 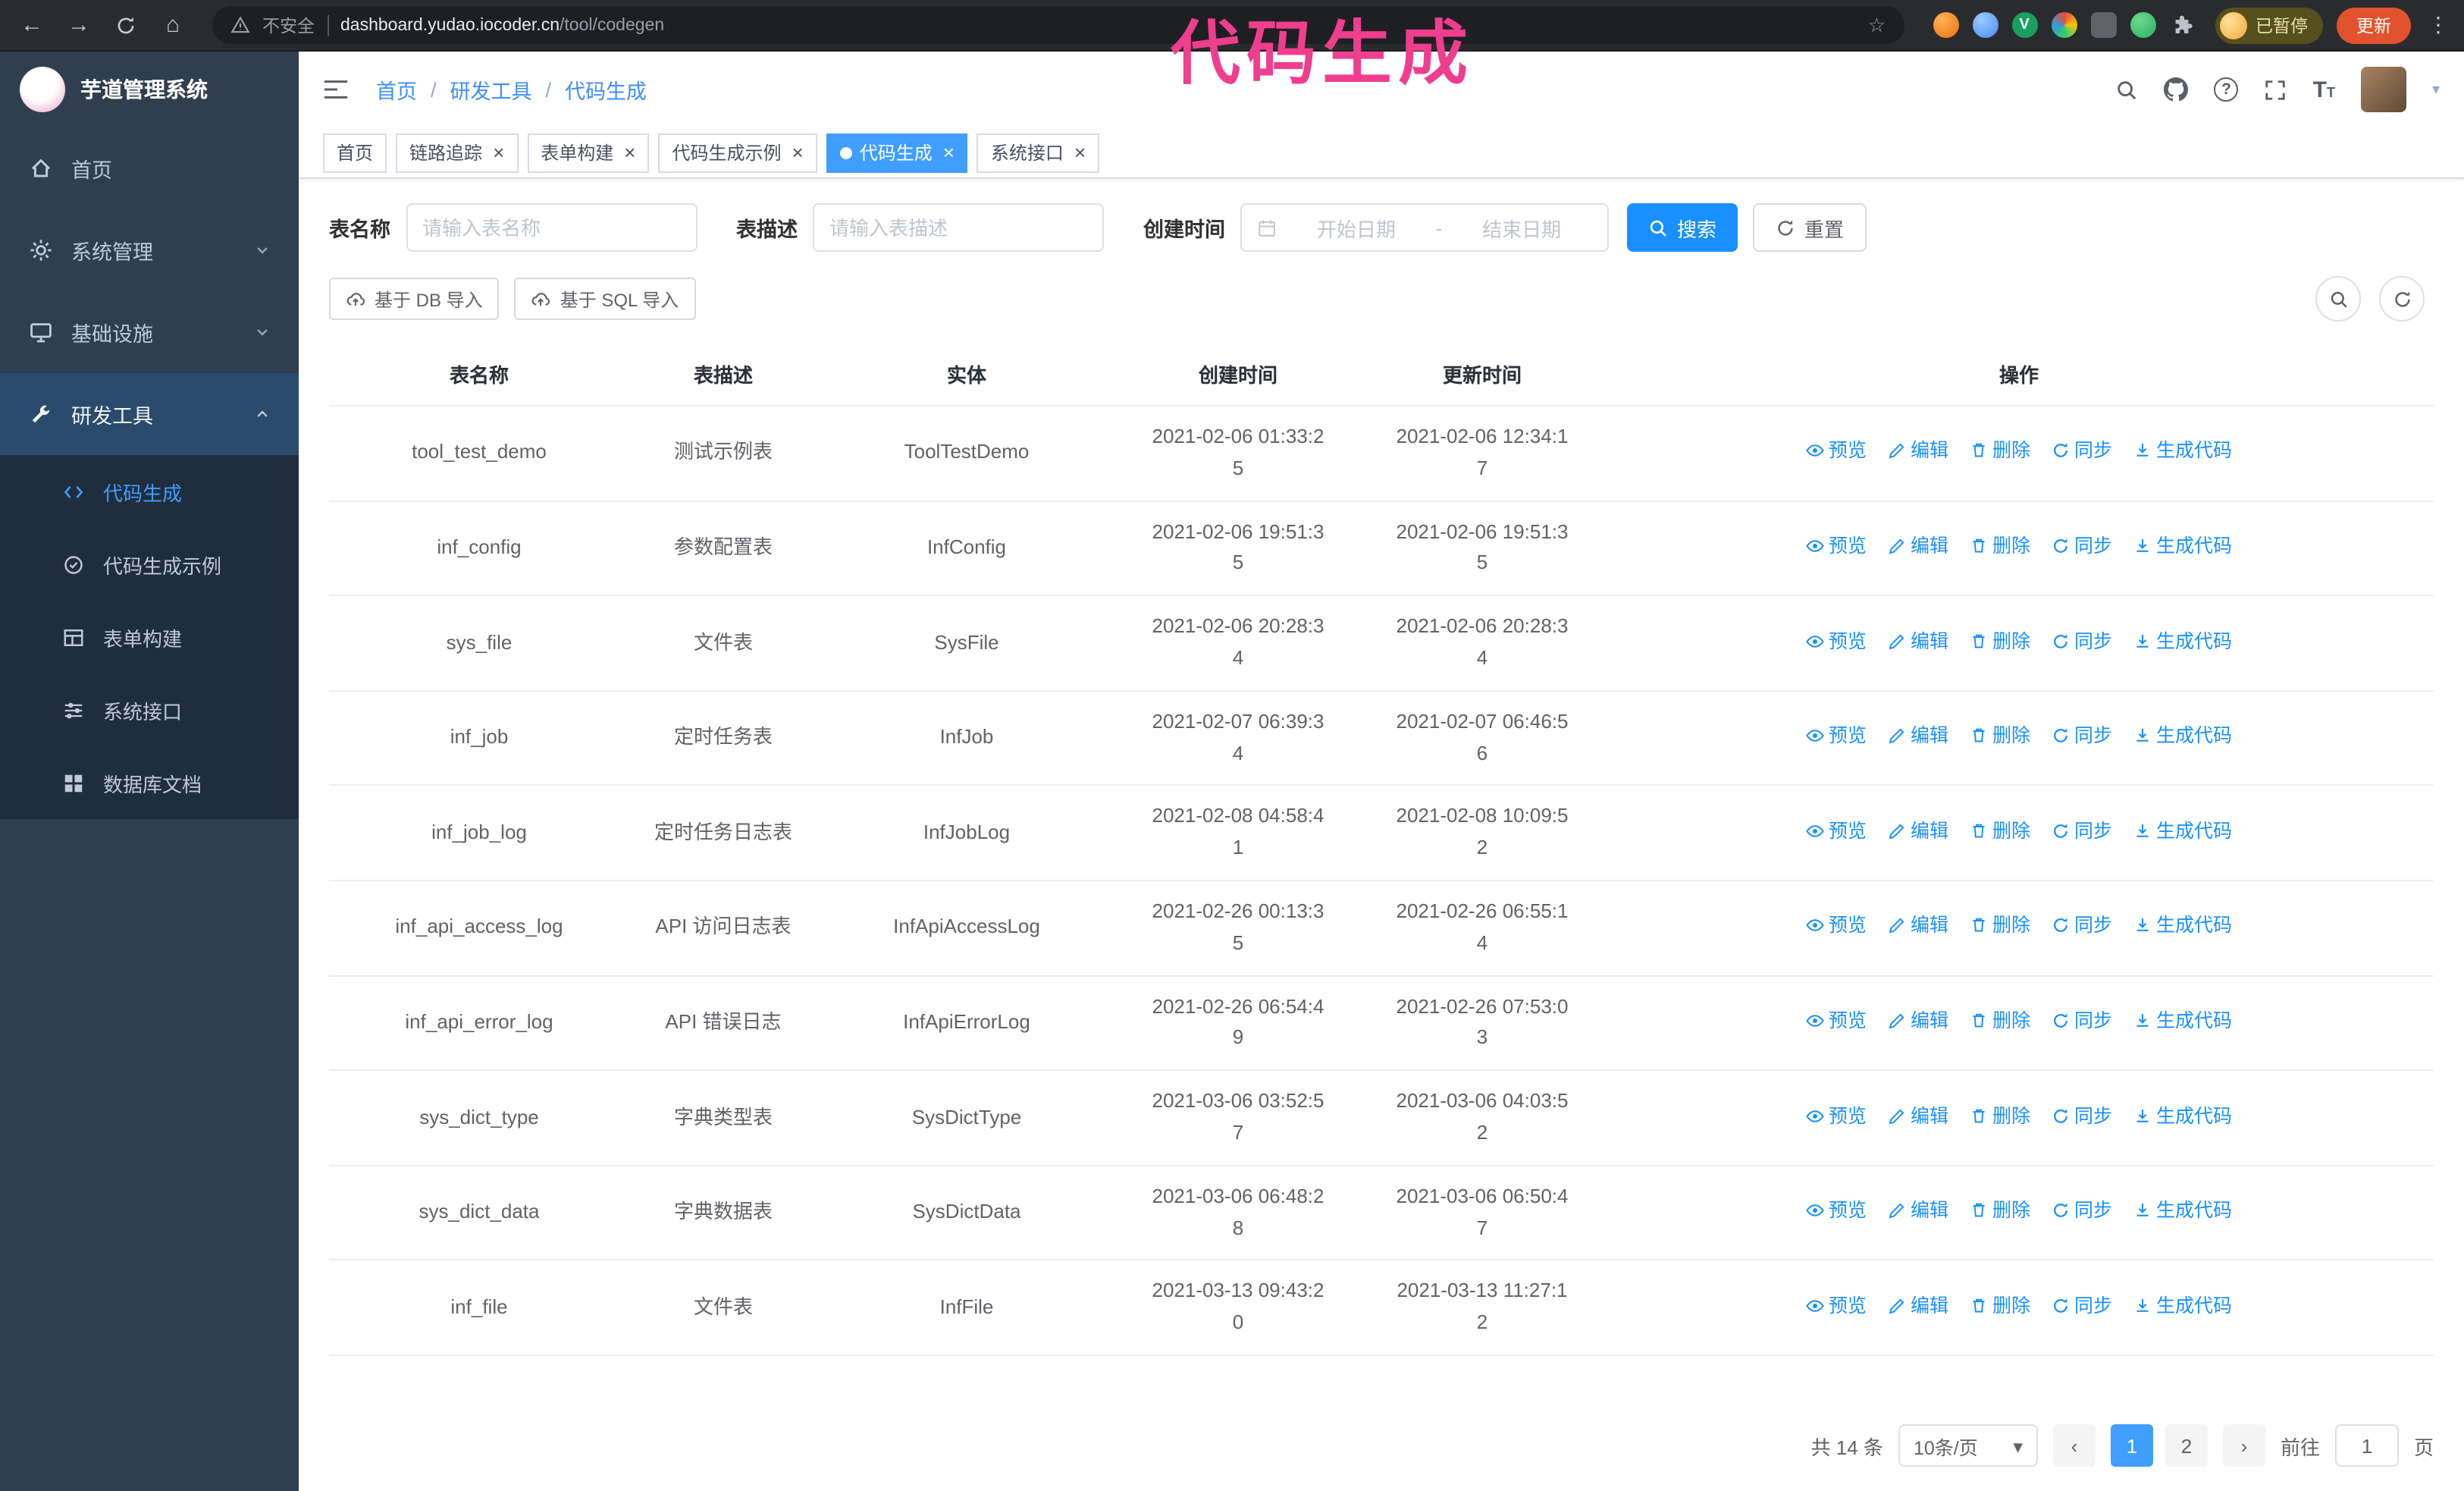 I want to click on sidebar-subitem-codegen: 代码生成, so click(x=150, y=491).